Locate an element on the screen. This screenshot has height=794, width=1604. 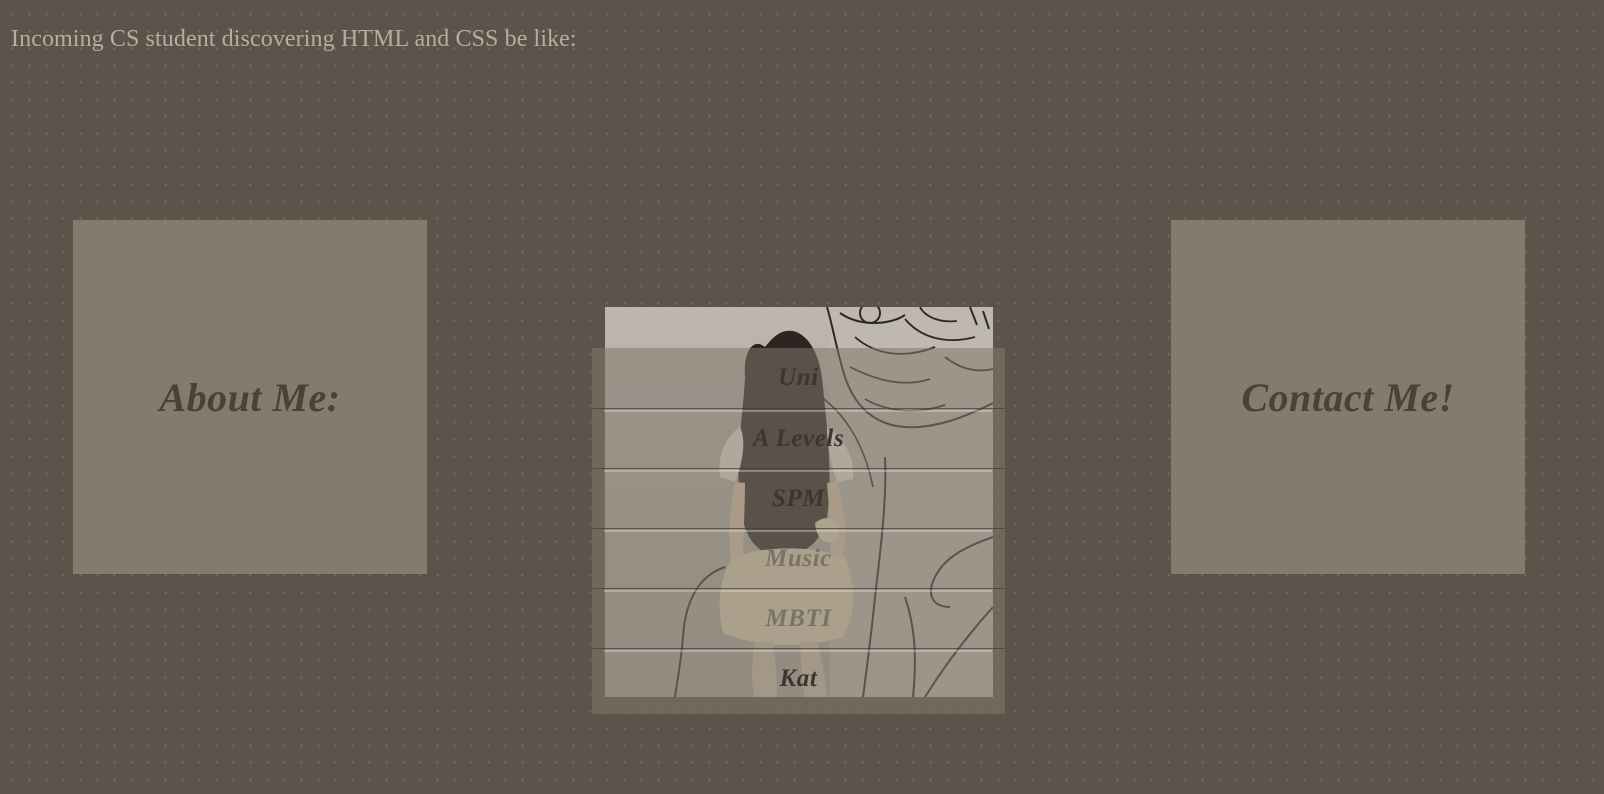
menu-item-kat: Kat is located at coordinates (798, 678).